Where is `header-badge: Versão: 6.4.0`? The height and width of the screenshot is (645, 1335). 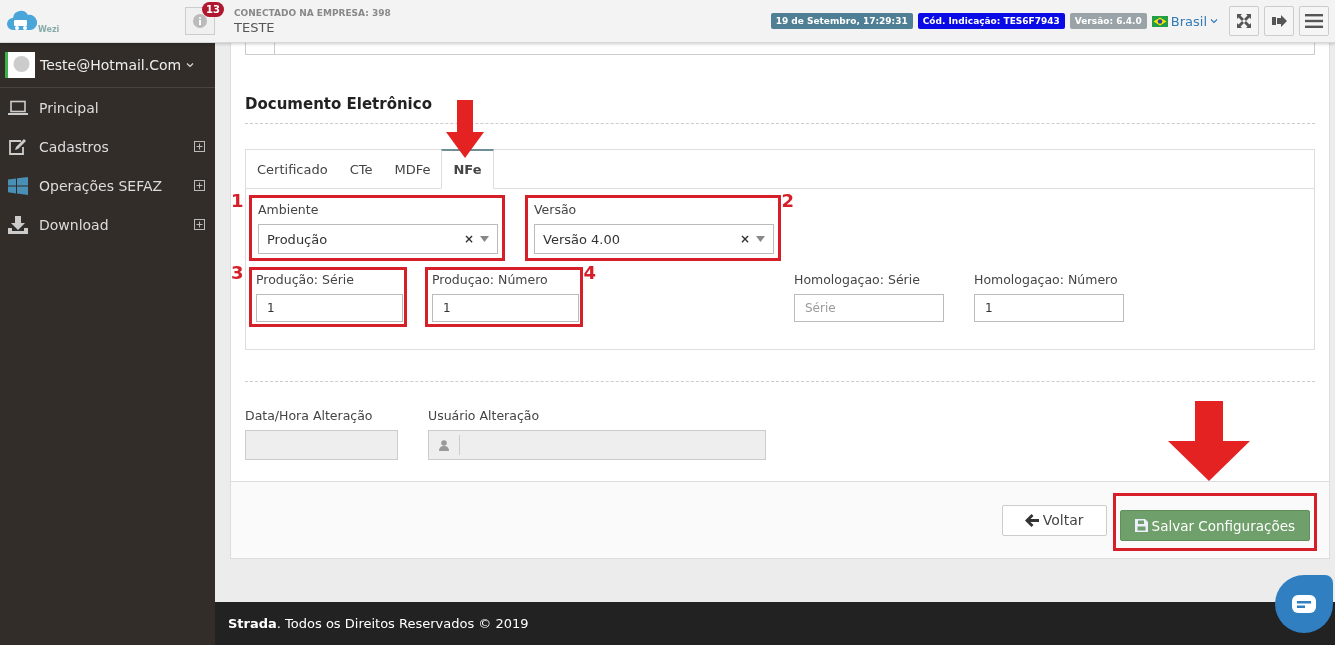 header-badge: Versão: 6.4.0 is located at coordinates (1108, 21).